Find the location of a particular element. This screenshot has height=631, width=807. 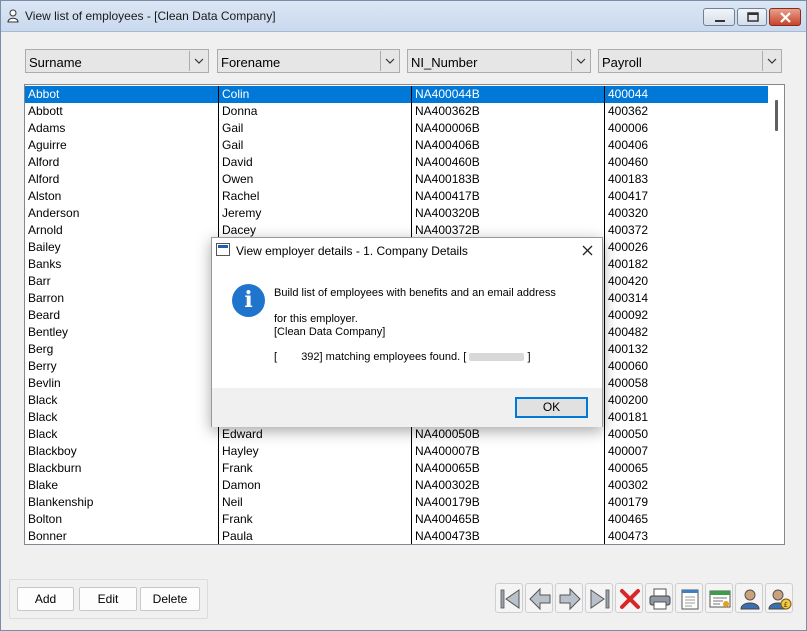

table-row: Blackboy Hayley NA400007B 400007 is located at coordinates (396, 451).